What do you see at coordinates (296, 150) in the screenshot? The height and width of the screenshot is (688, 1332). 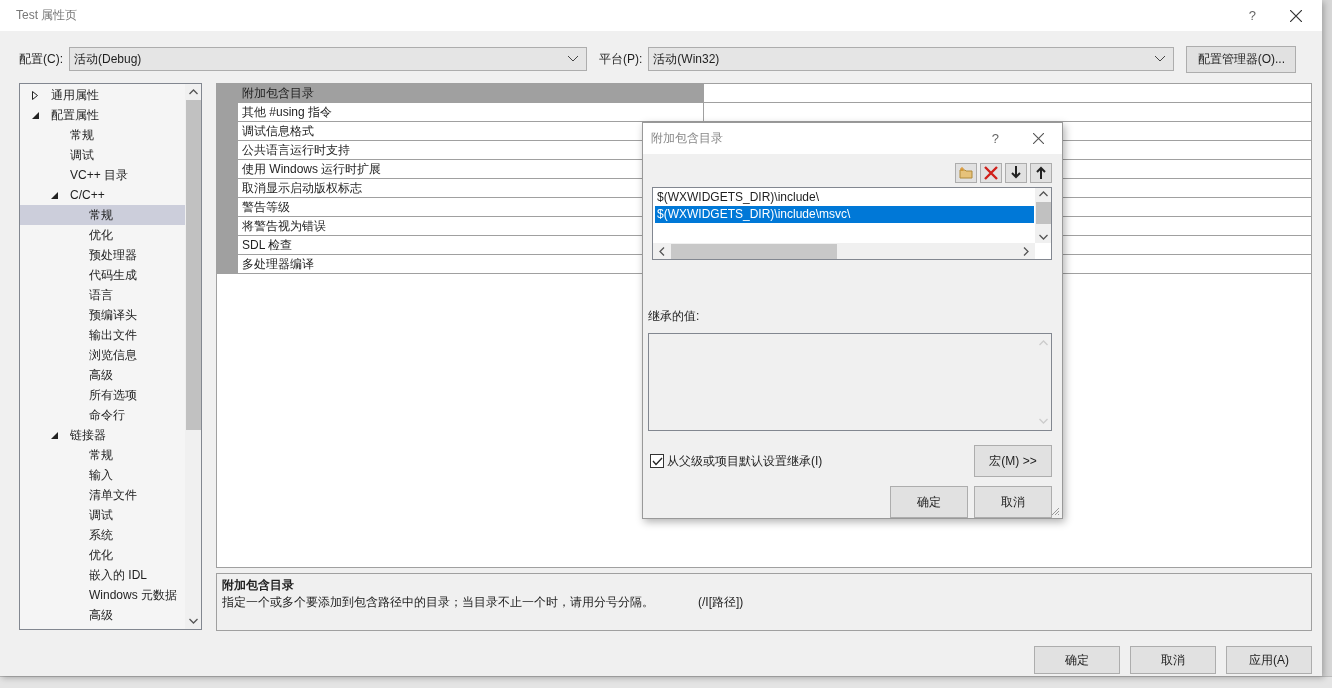 I see `property-name: 公共语言运行时支持` at bounding box center [296, 150].